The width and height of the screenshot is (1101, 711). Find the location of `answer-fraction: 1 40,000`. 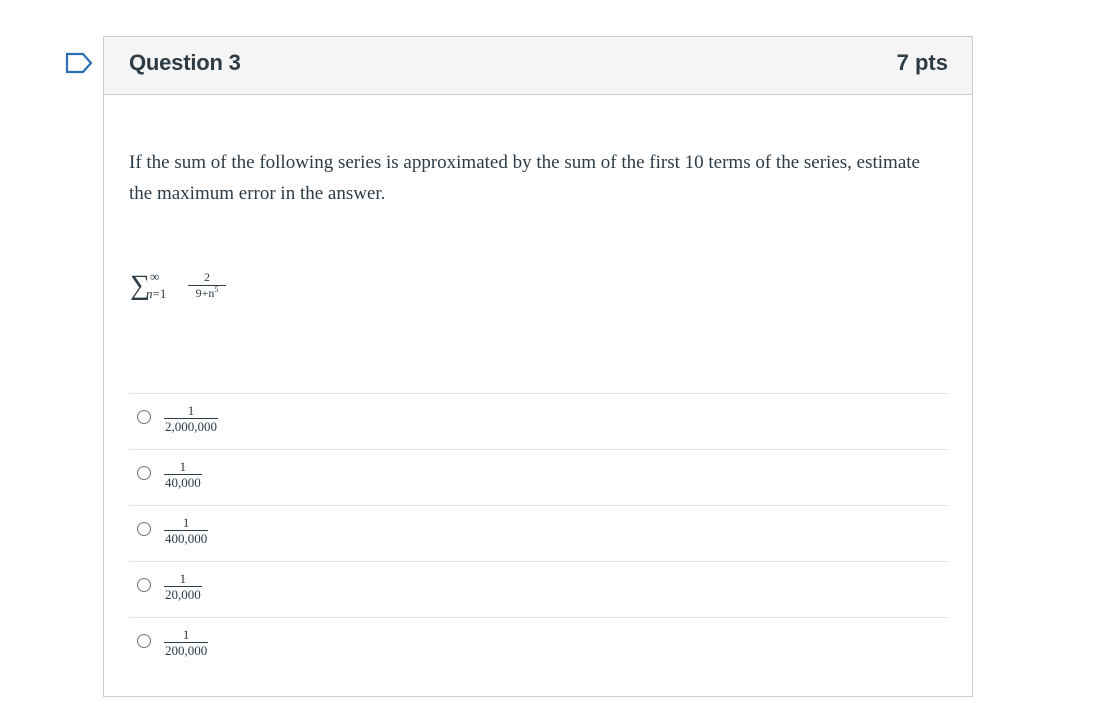

answer-fraction: 1 40,000 is located at coordinates (183, 475).